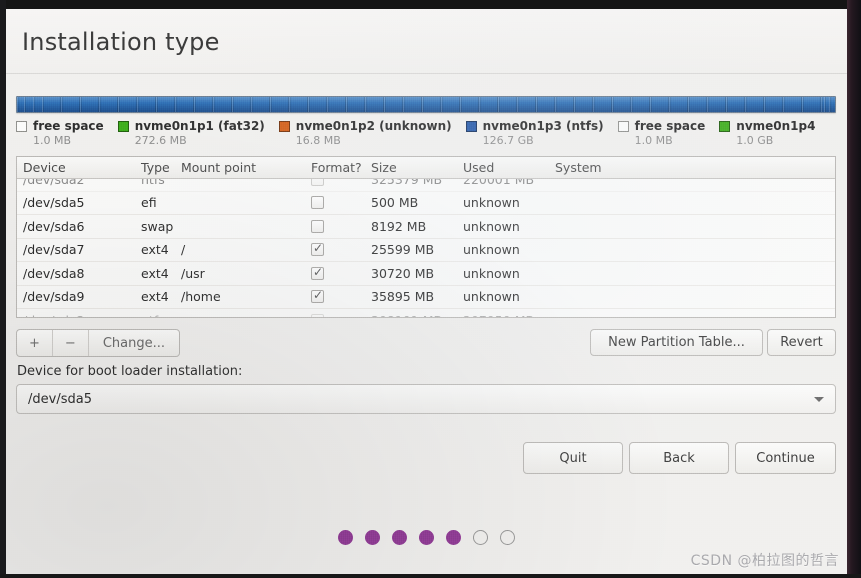  What do you see at coordinates (661, 133) in the screenshot?
I see `legend-item: free space 1.0 MB` at bounding box center [661, 133].